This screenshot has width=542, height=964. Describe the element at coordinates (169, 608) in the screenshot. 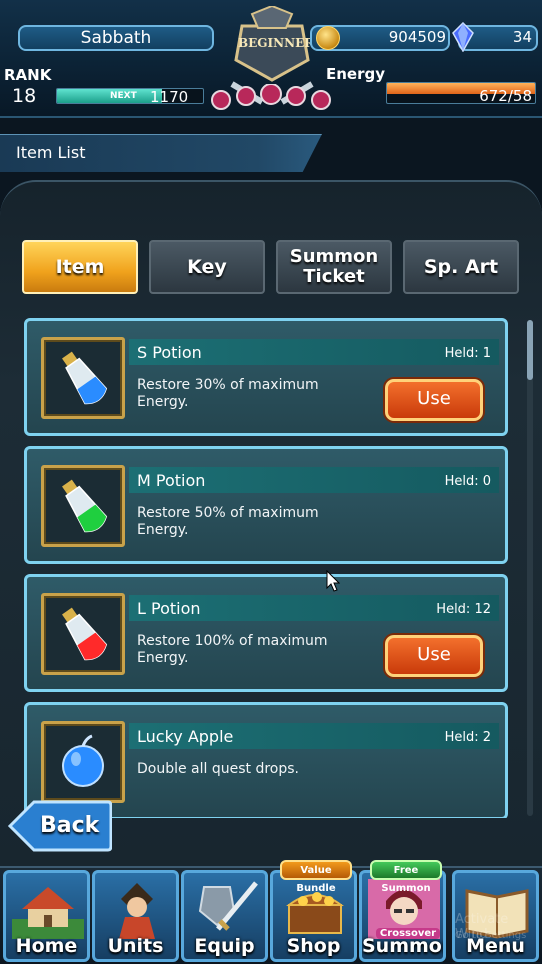

I see `item-name: L Potion` at that location.